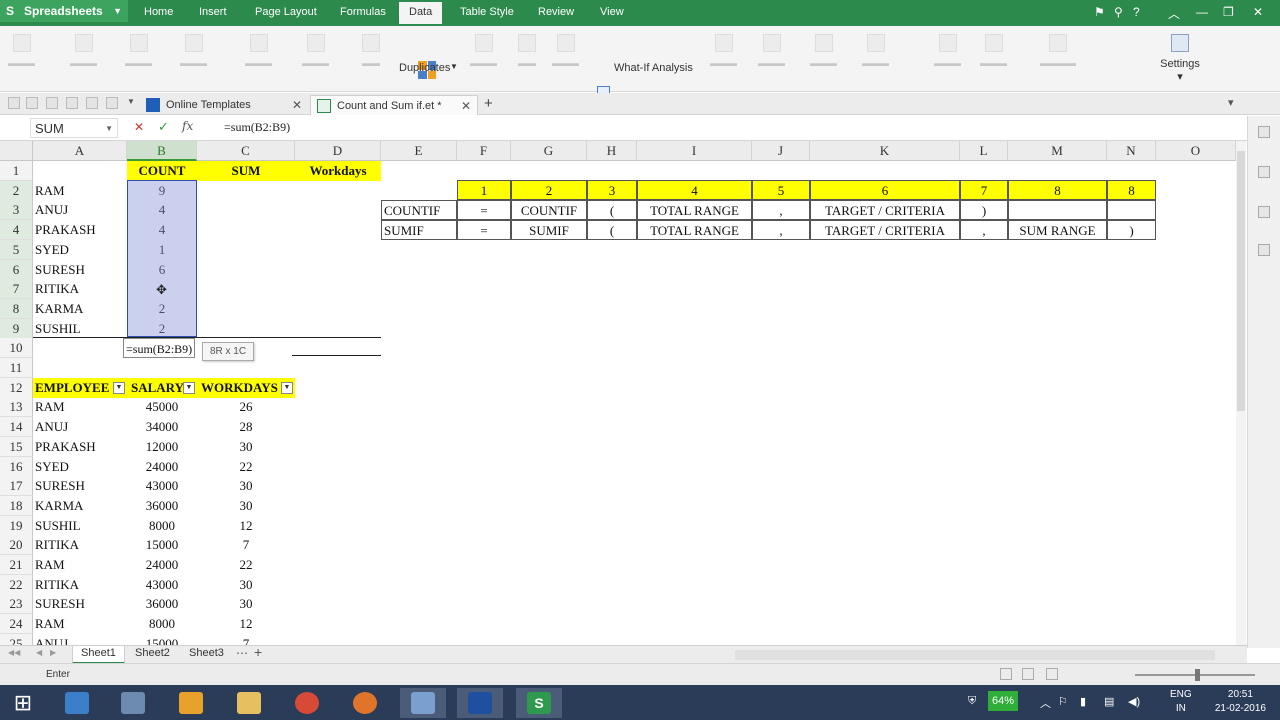 The width and height of the screenshot is (1280, 720). What do you see at coordinates (16, 368) in the screenshot?
I see `row-header: 11` at bounding box center [16, 368].